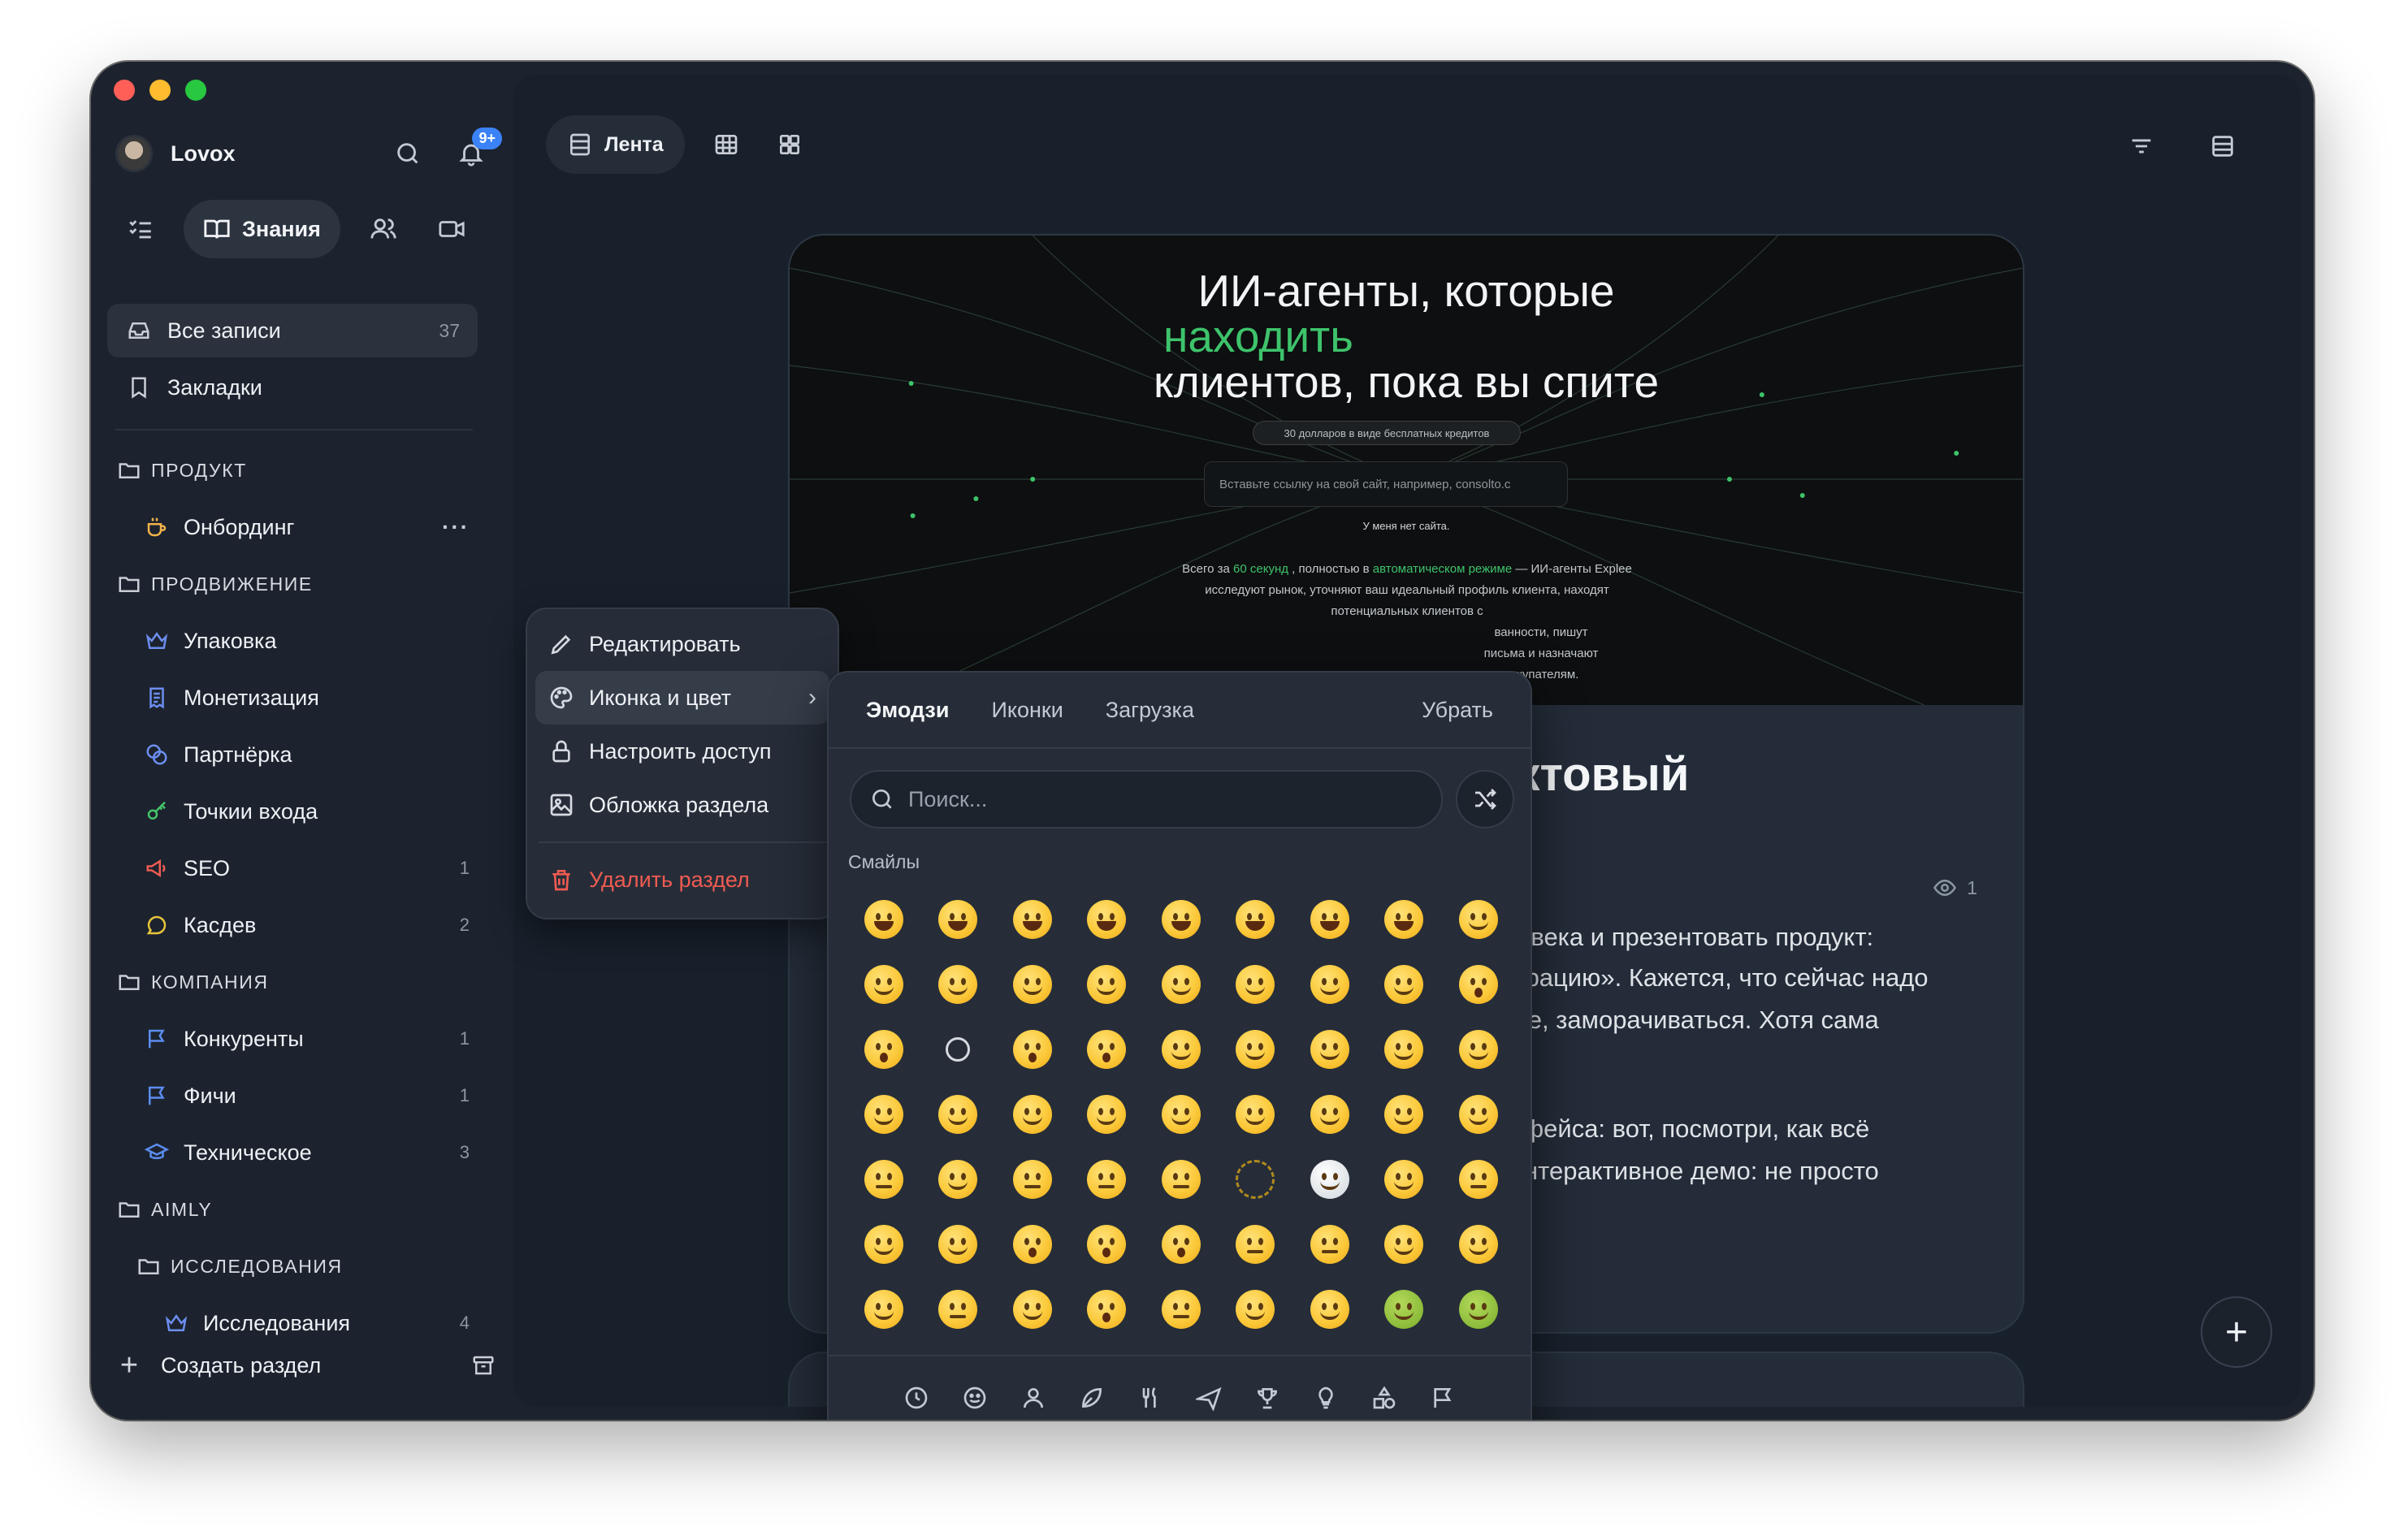 This screenshot has height=1540, width=2403. What do you see at coordinates (477, 149) in the screenshot?
I see `bell-icon: 9+` at bounding box center [477, 149].